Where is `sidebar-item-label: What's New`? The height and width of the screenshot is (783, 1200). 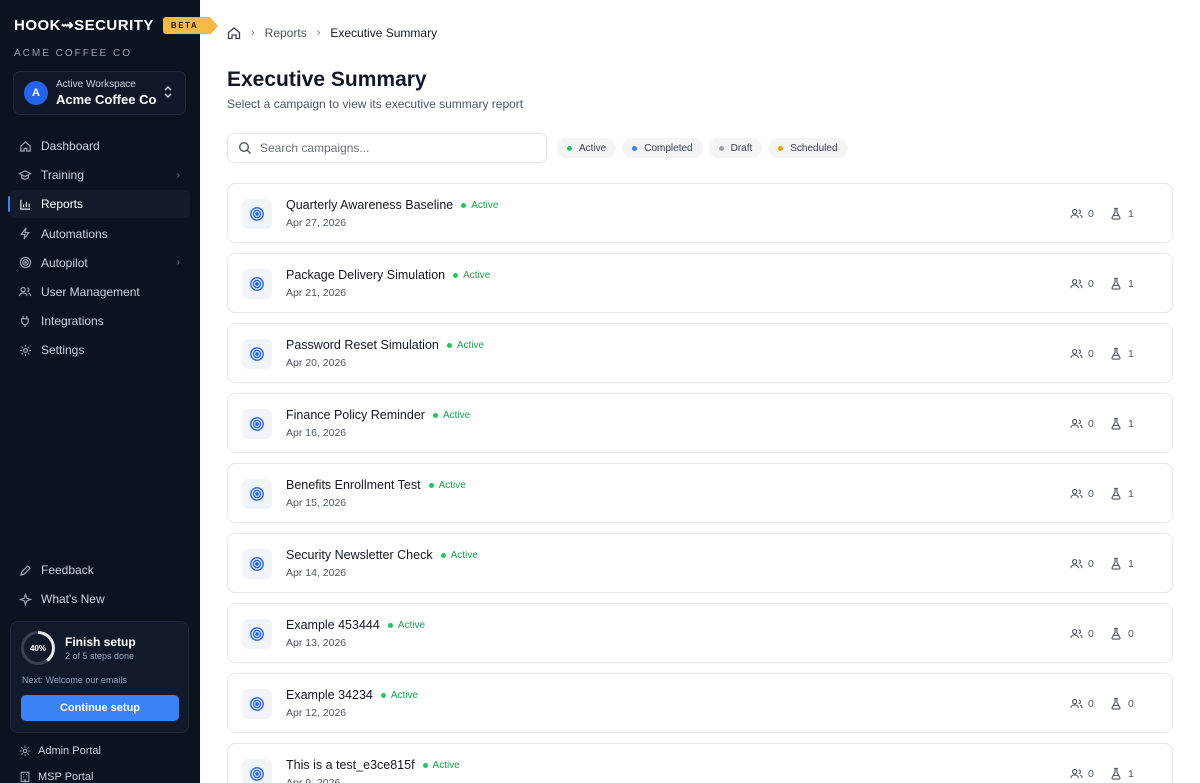 sidebar-item-label: What's New is located at coordinates (73, 599).